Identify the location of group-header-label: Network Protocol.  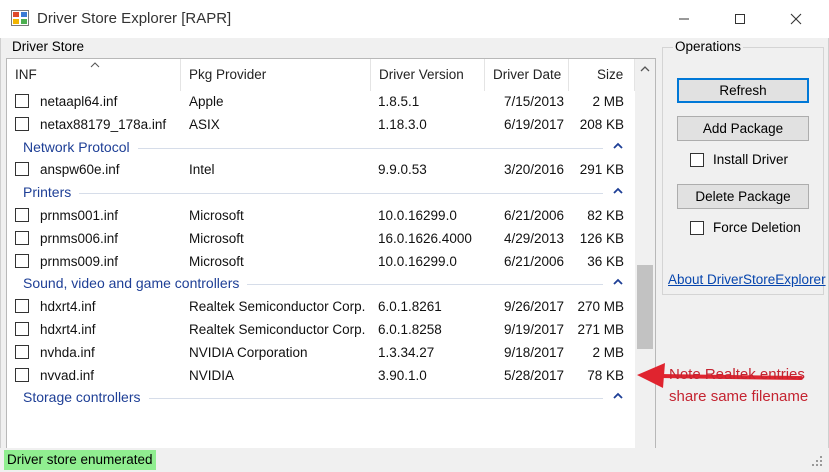
(79, 147).